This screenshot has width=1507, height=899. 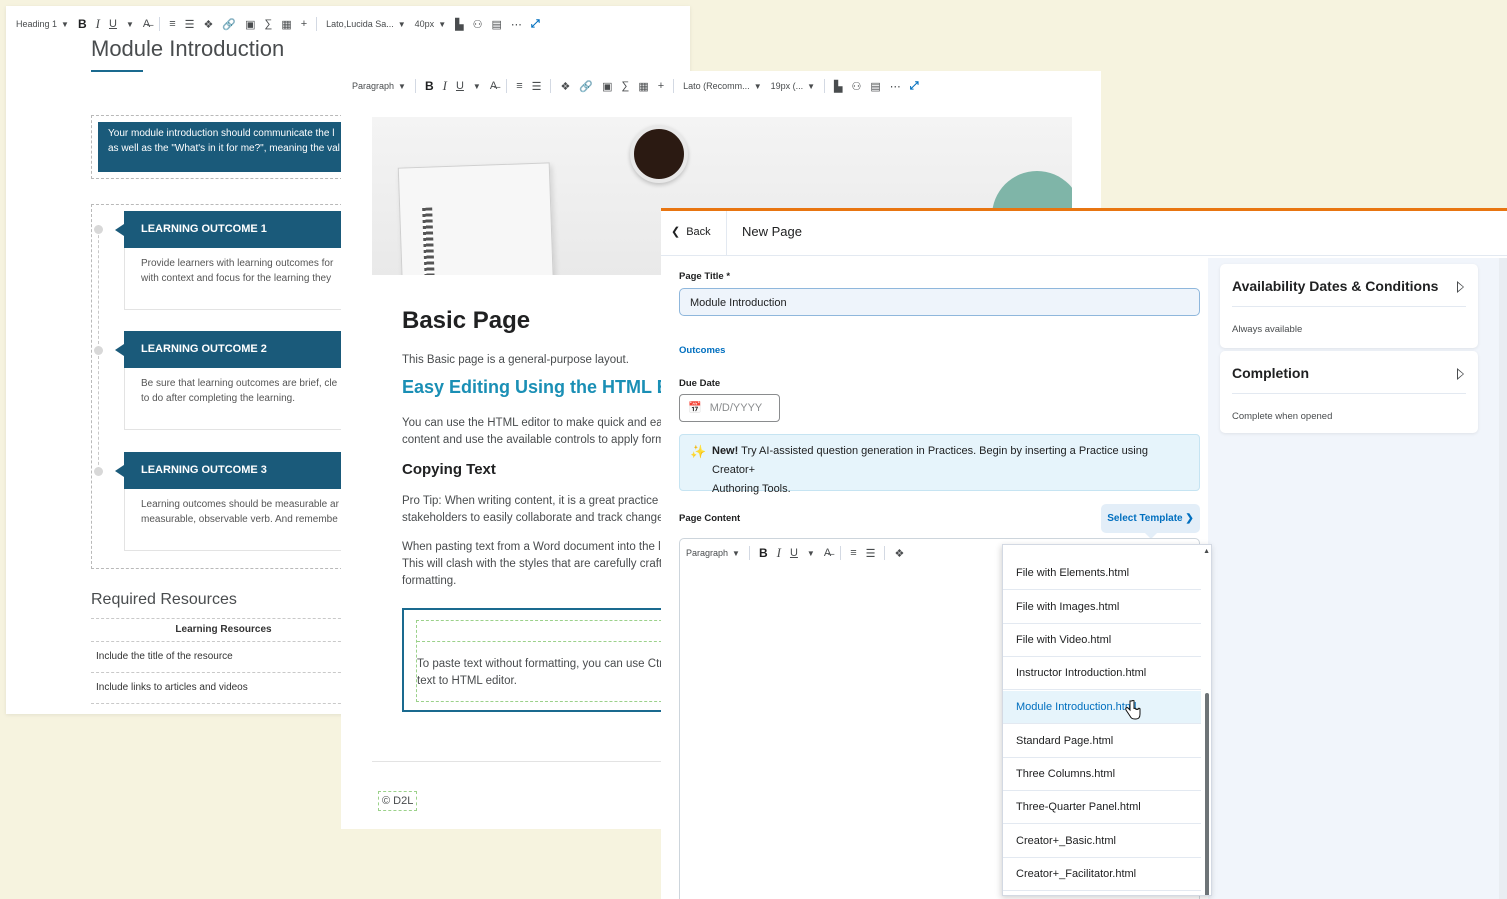 What do you see at coordinates (939, 302) in the screenshot?
I see `page-title-input: Module Introduction` at bounding box center [939, 302].